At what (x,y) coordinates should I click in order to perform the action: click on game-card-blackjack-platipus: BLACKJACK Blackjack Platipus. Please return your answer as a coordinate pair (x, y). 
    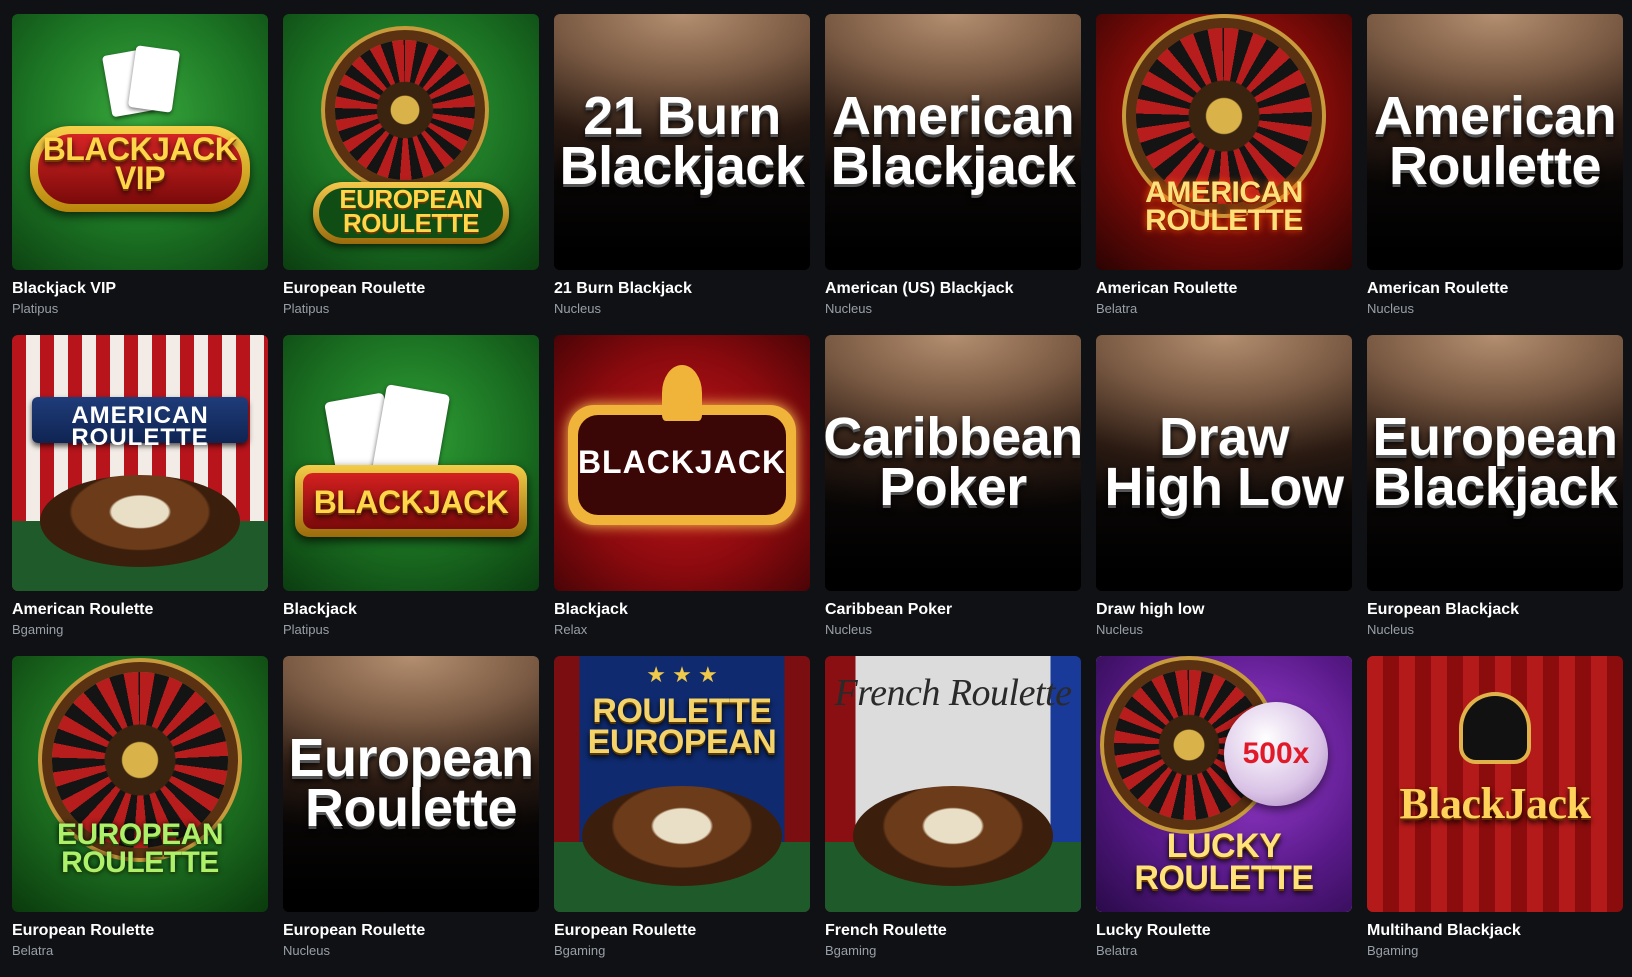
    Looking at the image, I should click on (411, 495).